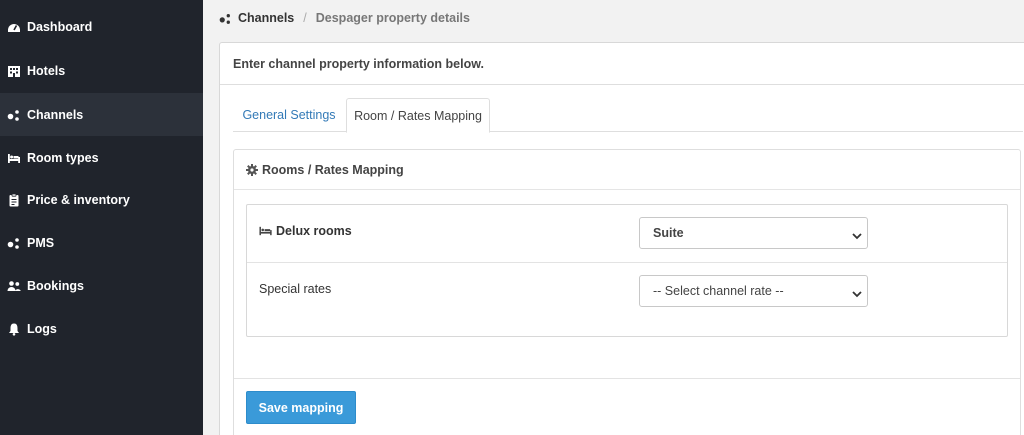  What do you see at coordinates (42, 328) in the screenshot?
I see `sidebar-item-label: Logs` at bounding box center [42, 328].